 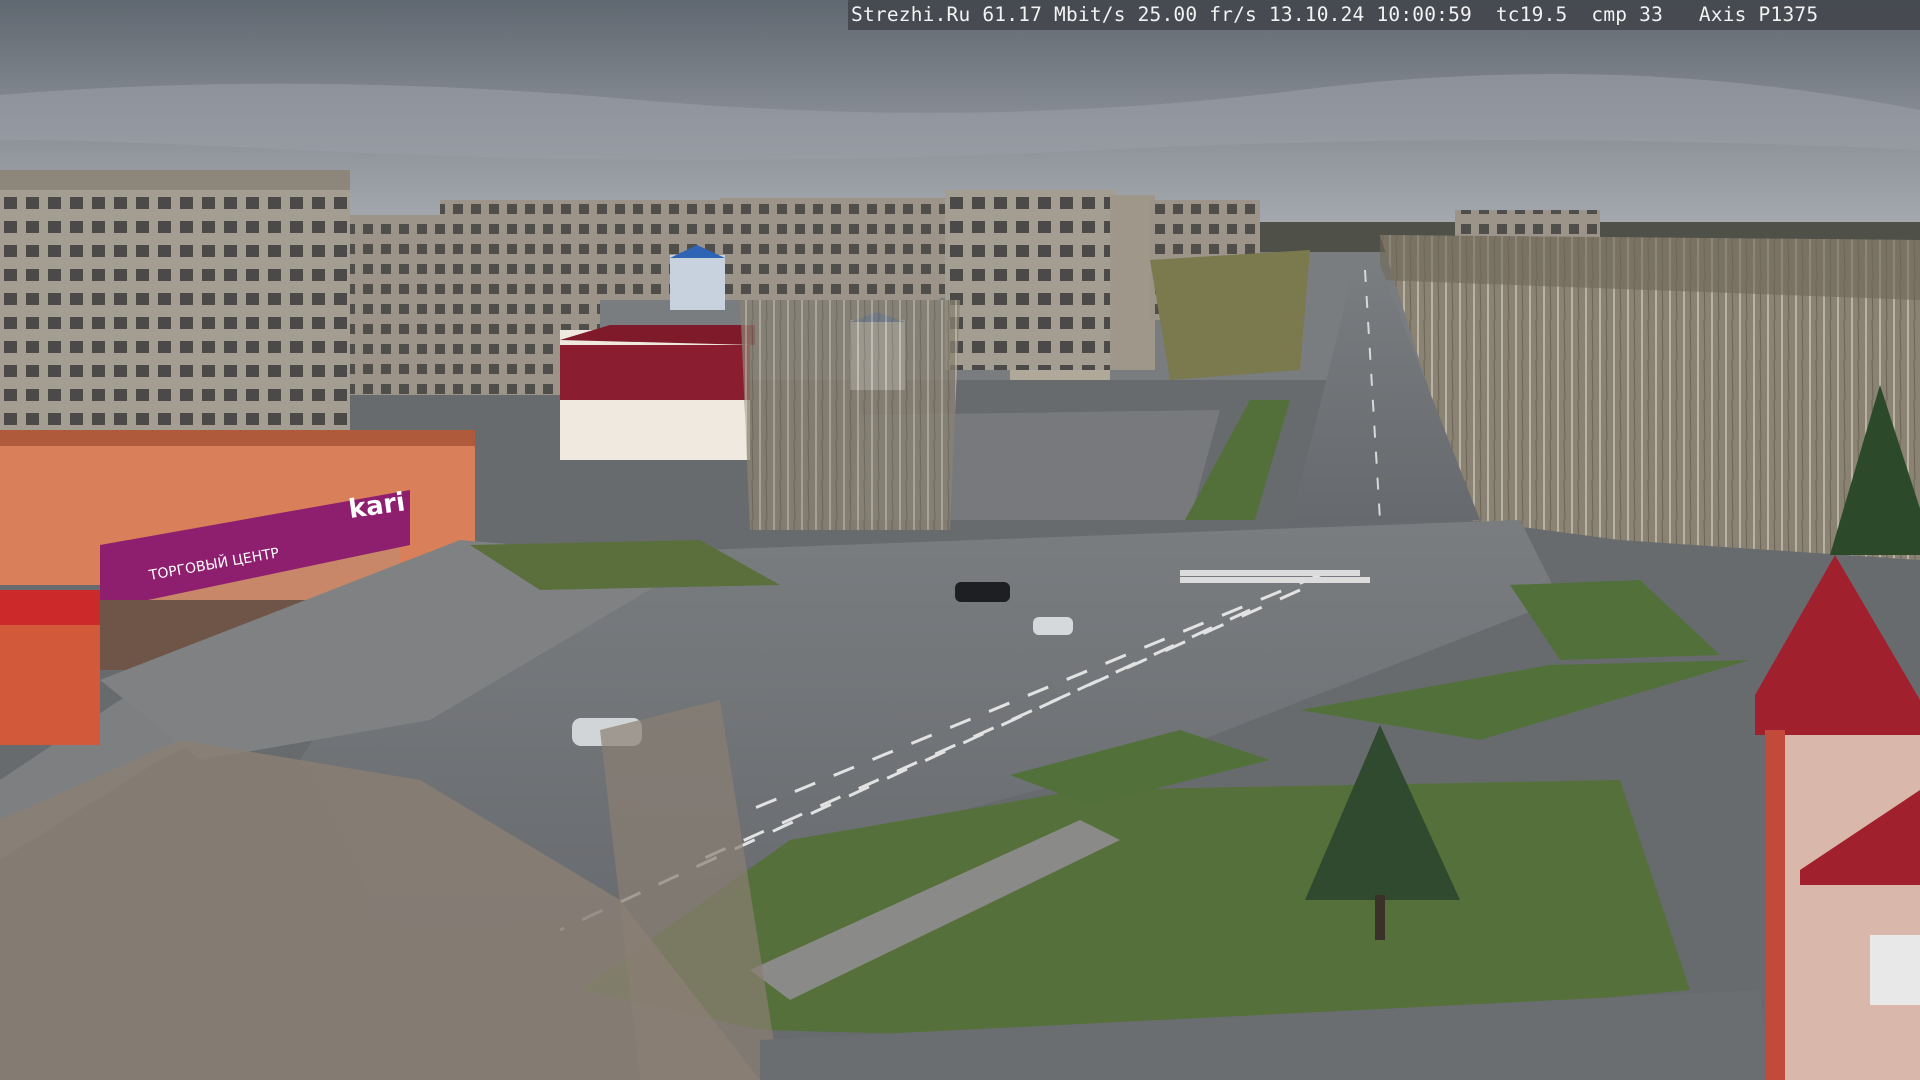 What do you see at coordinates (850, 415) in the screenshot?
I see `middle-birches` at bounding box center [850, 415].